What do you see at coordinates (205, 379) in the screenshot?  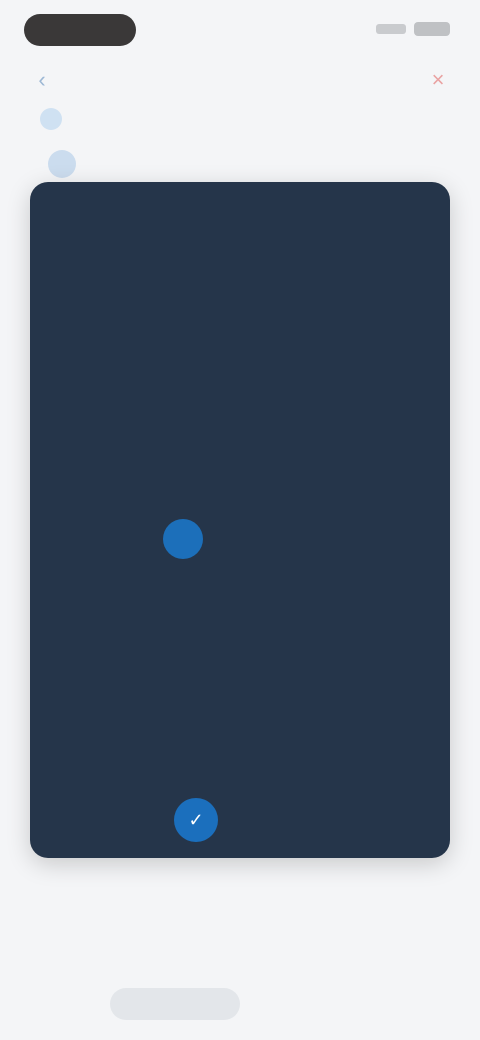 I see `month-label` at bounding box center [205, 379].